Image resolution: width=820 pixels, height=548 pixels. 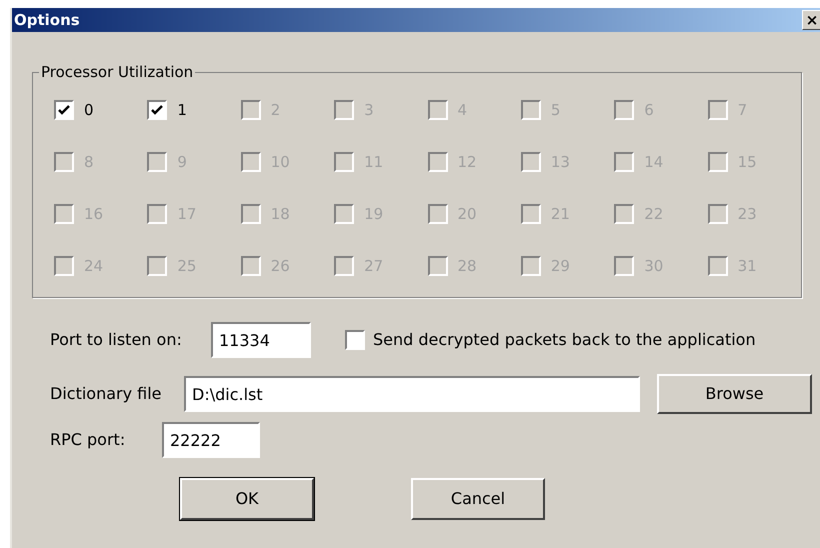 I want to click on checkbox-label: 1, so click(x=182, y=110).